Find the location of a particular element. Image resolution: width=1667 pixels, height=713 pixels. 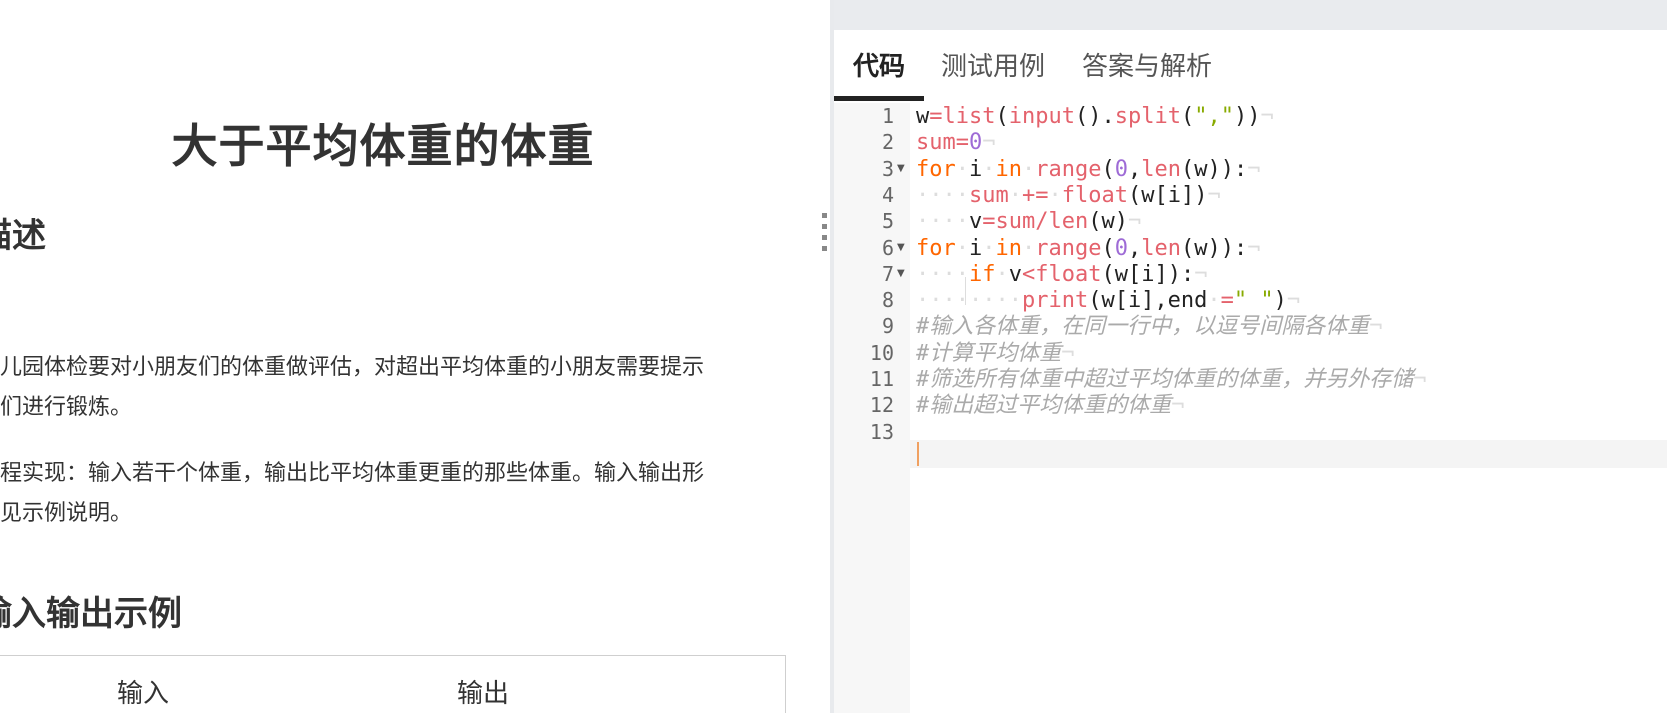

line-number: 10 is located at coordinates (881, 352).